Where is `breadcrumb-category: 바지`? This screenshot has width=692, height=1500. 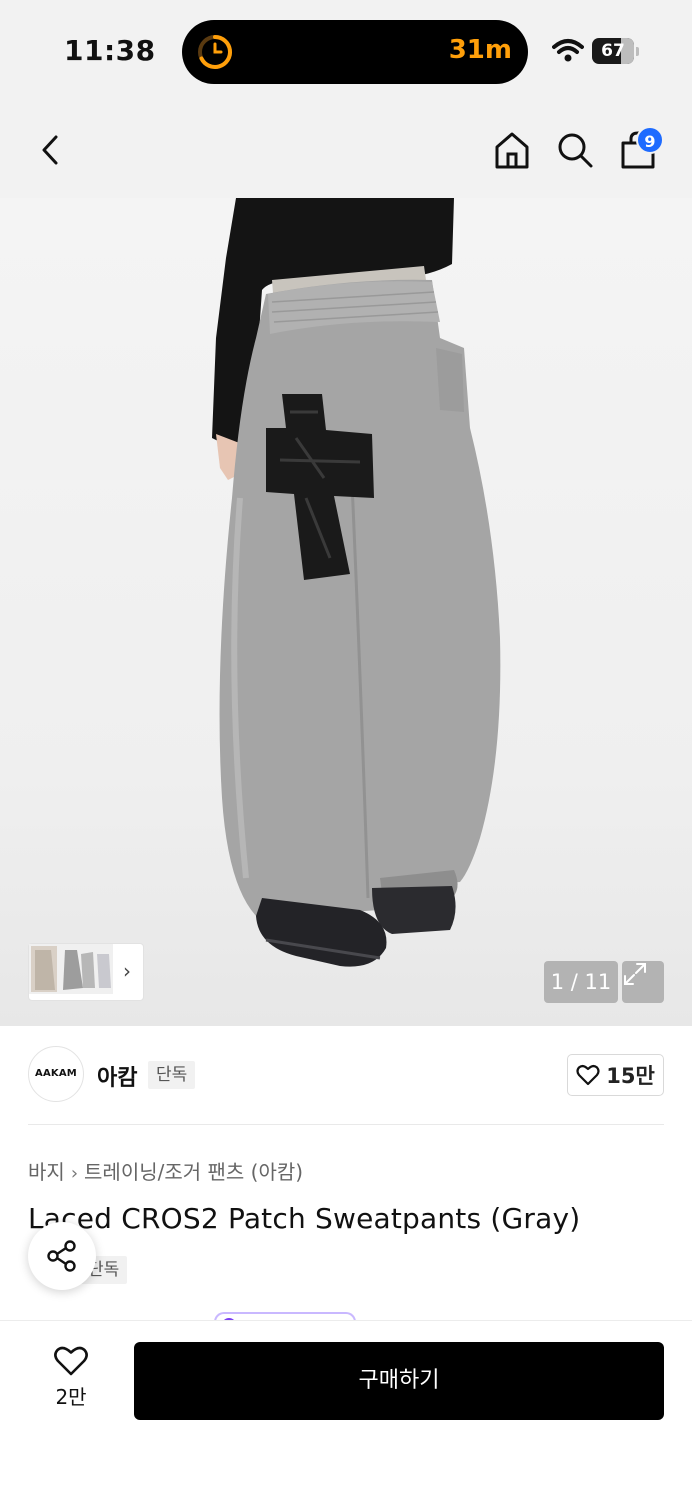
breadcrumb-category: 바지 is located at coordinates (46, 1172).